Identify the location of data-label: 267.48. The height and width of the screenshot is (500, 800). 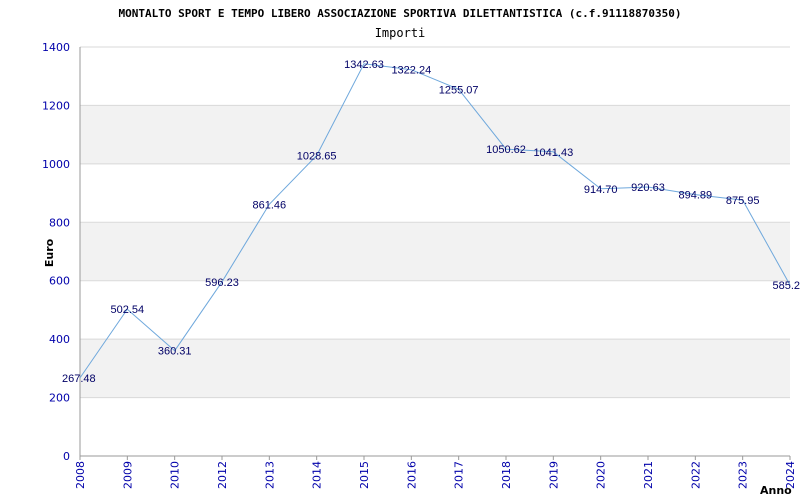
(79, 379).